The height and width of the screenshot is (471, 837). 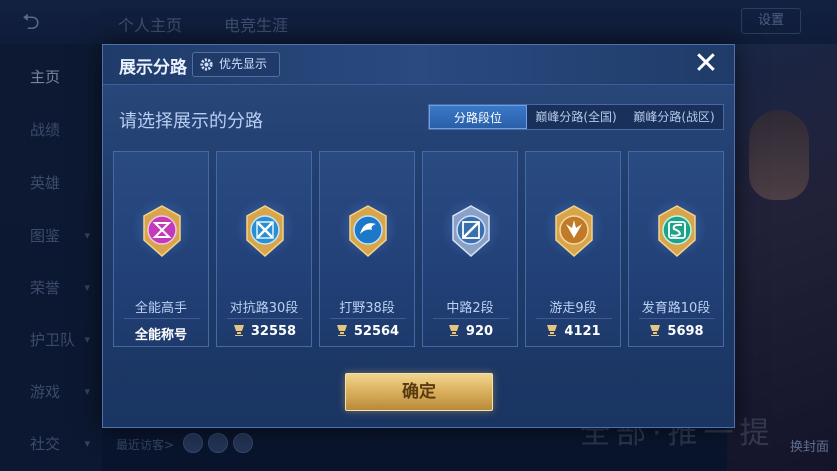 What do you see at coordinates (243, 64) in the screenshot?
I see `priority-display-label: 优先显示` at bounding box center [243, 64].